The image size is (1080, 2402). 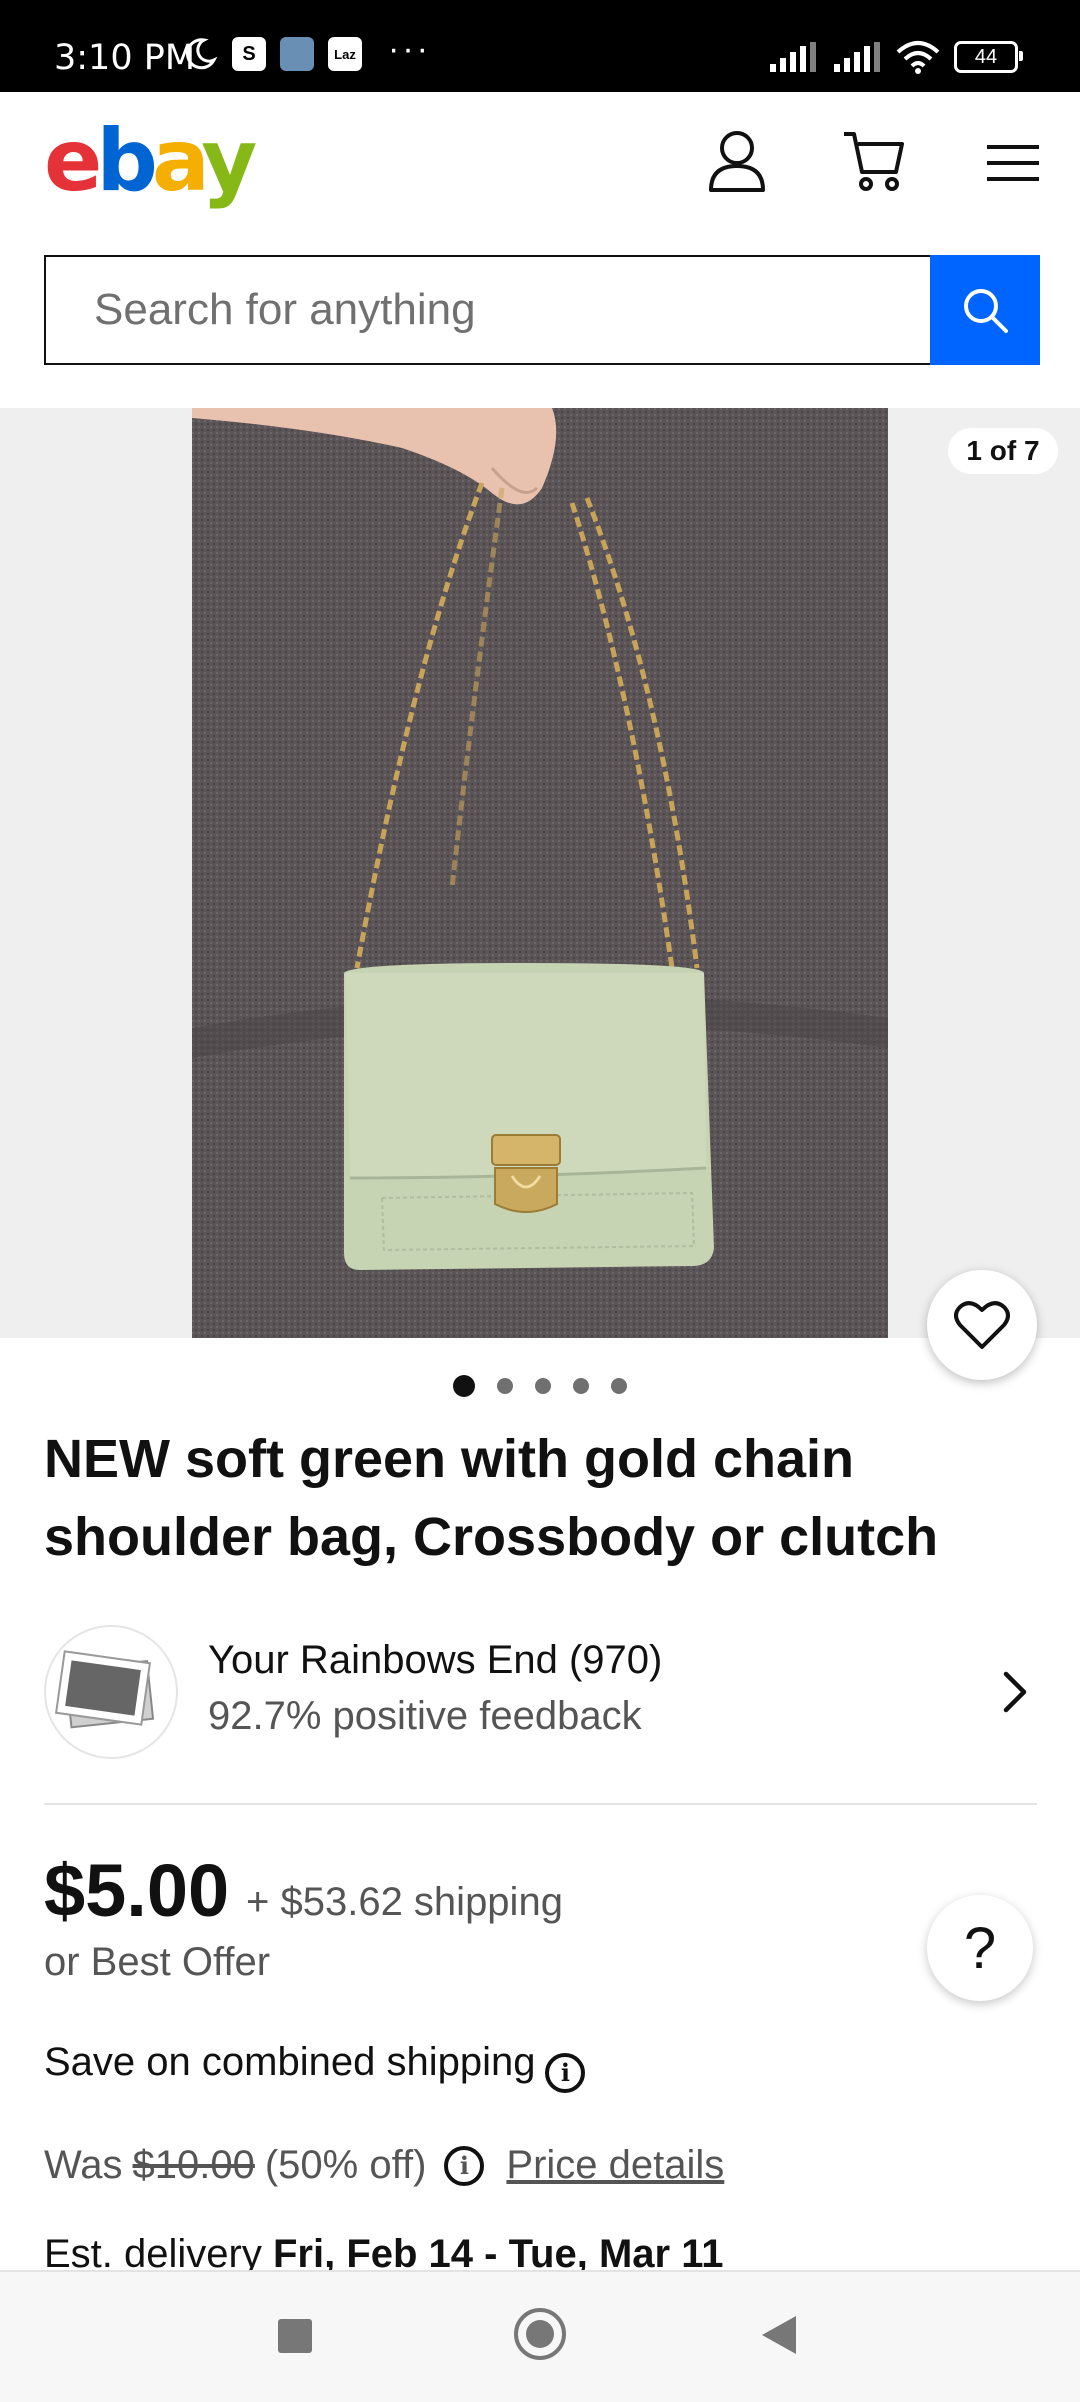 I want to click on cart-icon, so click(x=874, y=161).